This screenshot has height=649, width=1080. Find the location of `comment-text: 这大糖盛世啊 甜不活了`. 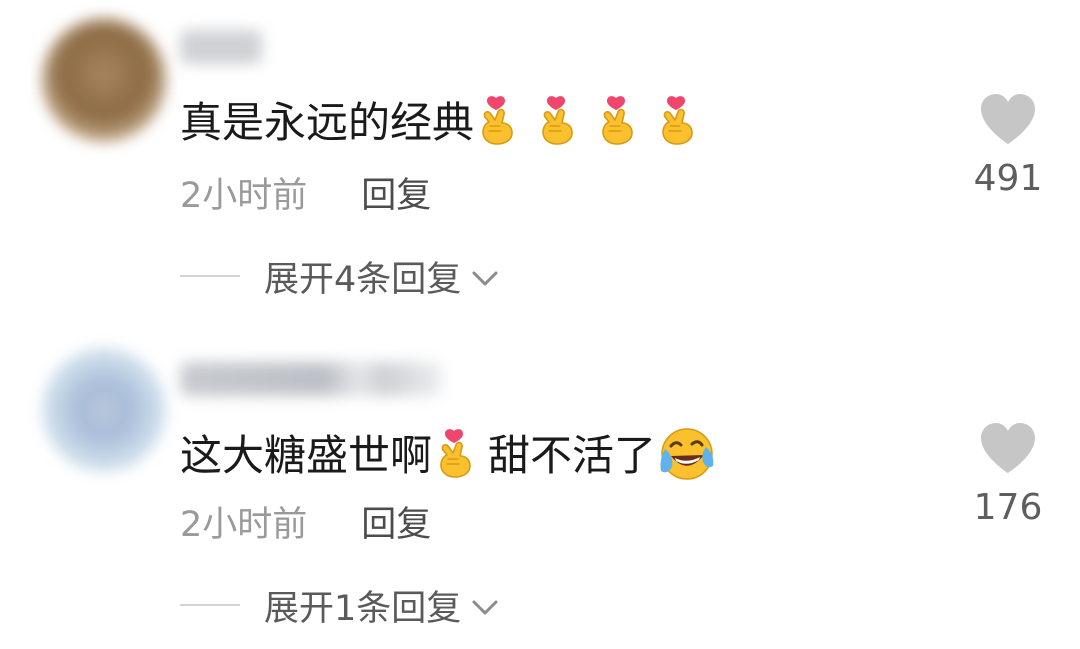

comment-text: 这大糖盛世啊 甜不活了 is located at coordinates (449, 453).